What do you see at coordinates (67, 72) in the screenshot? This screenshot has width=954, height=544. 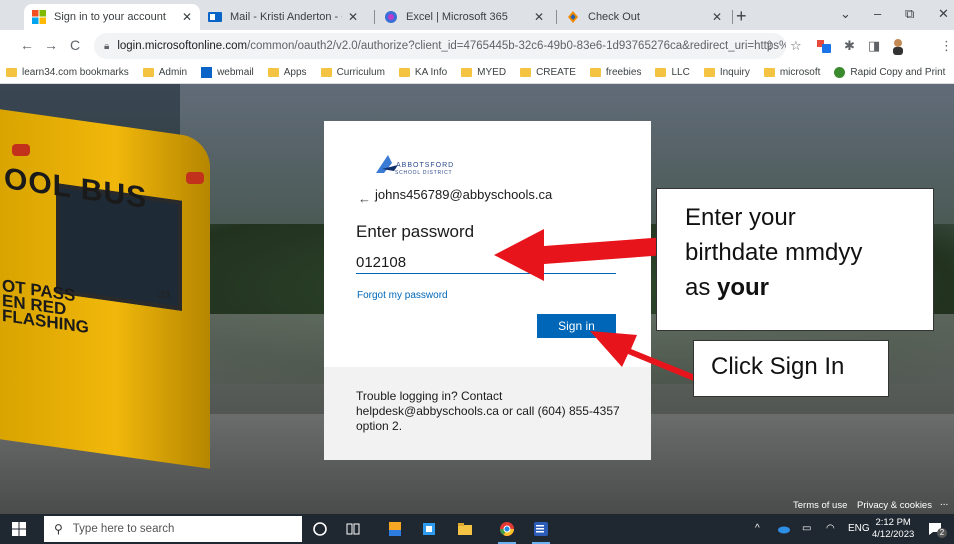 I see `bookmark-folder: learn34.com bookmarks` at bounding box center [67, 72].